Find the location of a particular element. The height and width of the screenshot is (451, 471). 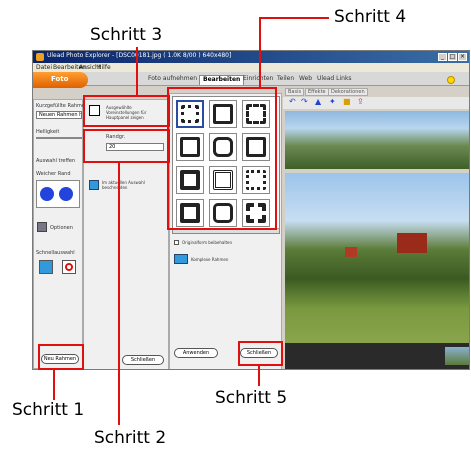

menu-item-file: Datei is located at coordinates (44, 67).